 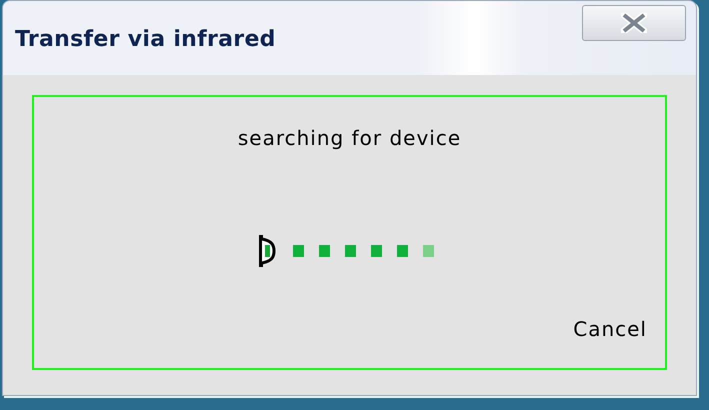 I want to click on window-title: Transfer via infrared, so click(x=145, y=40).